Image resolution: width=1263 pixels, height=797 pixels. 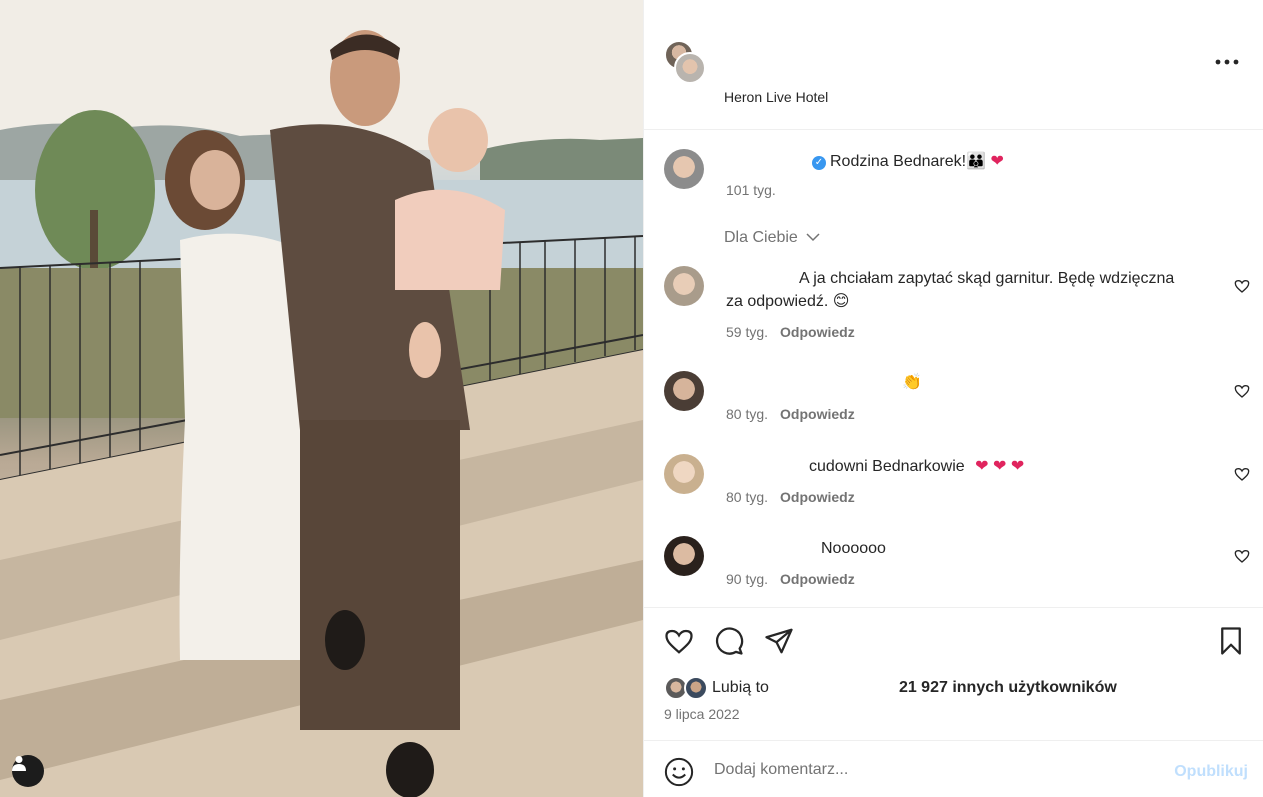 I want to click on comment-time: 90 tyg., so click(x=747, y=579).